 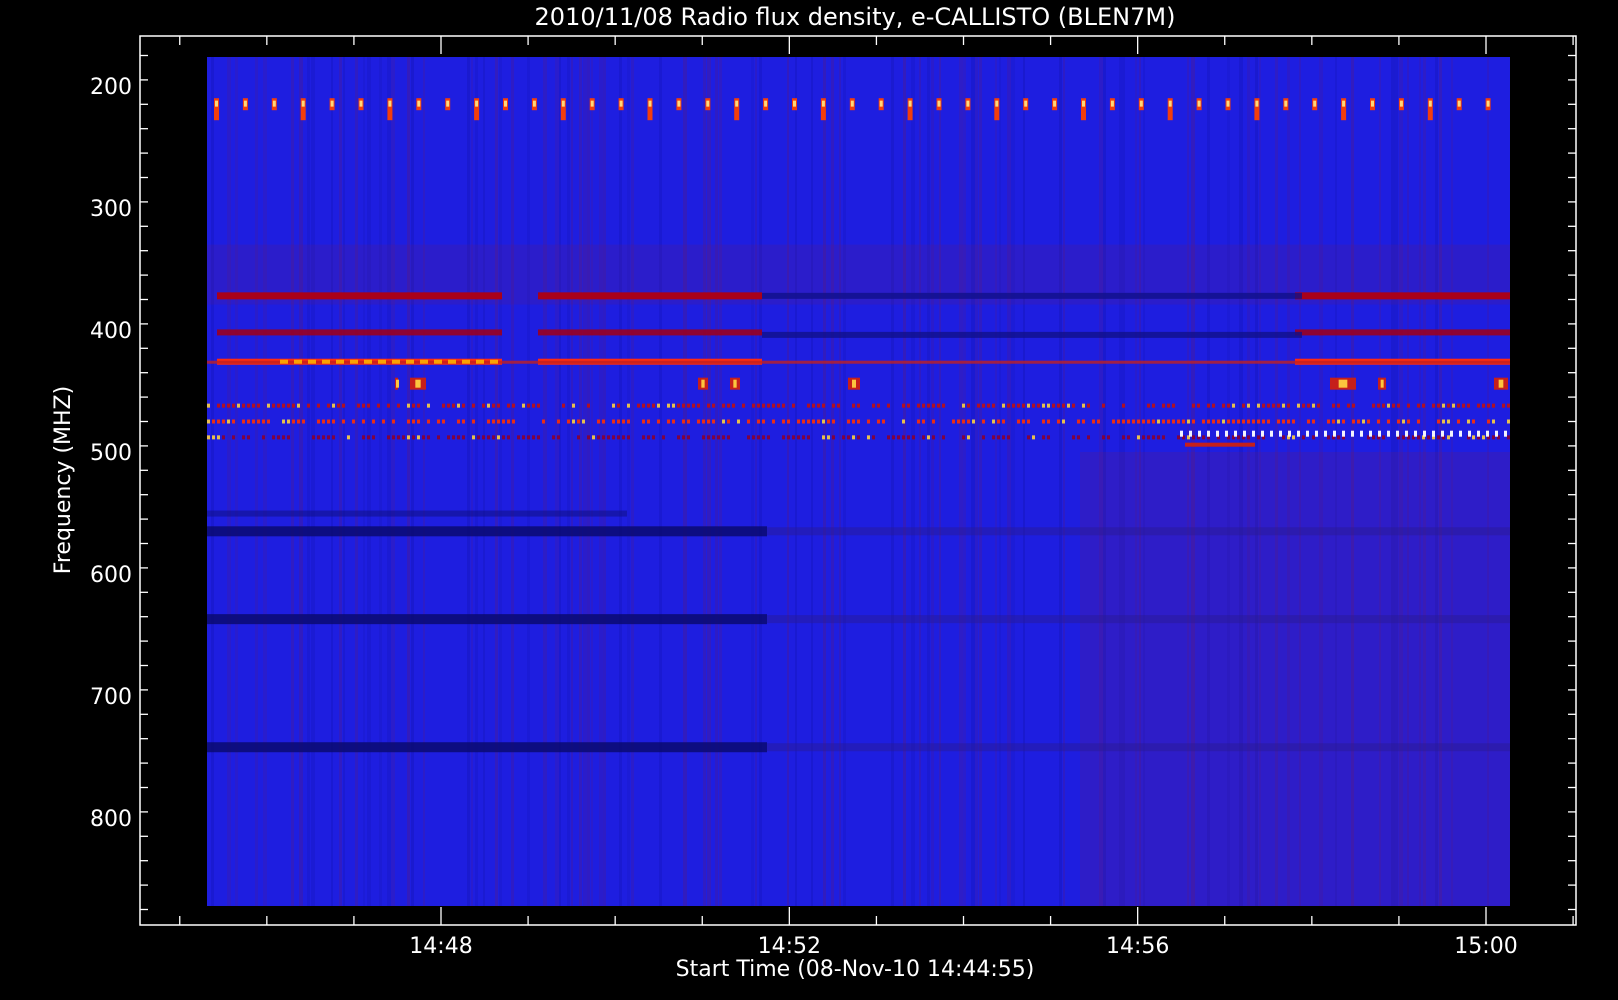 What do you see at coordinates (111, 87) in the screenshot?
I see `y-tick-label: 200` at bounding box center [111, 87].